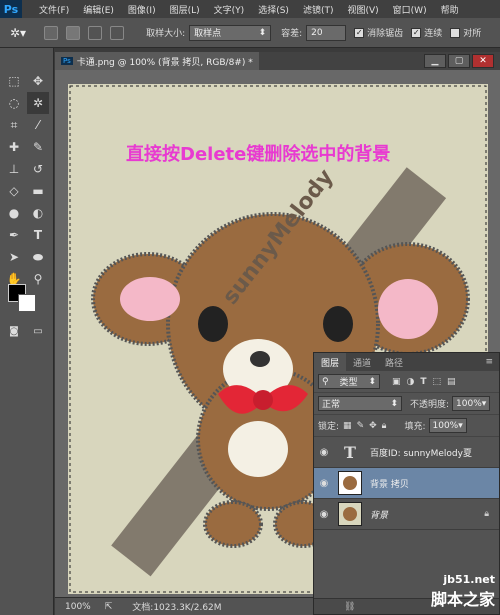  Describe the element at coordinates (229, 9) in the screenshot. I see `menu-type: 文字(Y)` at that location.